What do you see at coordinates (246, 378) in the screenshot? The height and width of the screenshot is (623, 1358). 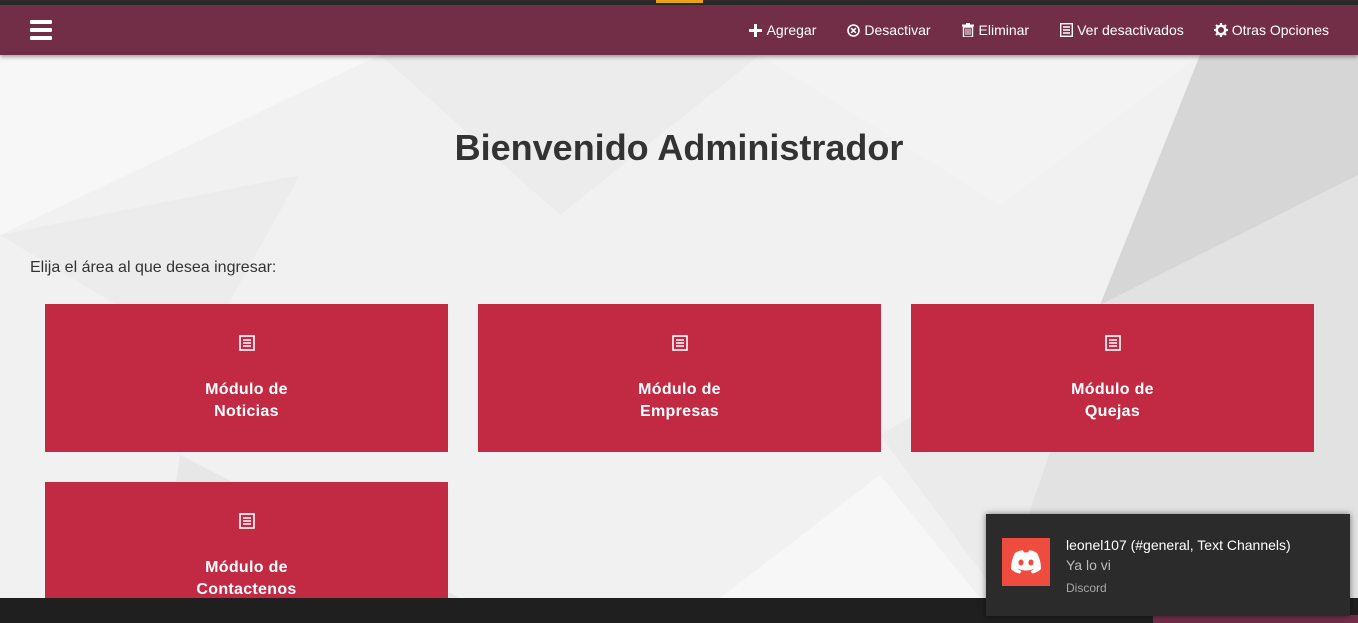 I see `module-card-noticias: Módulo de Noticias` at bounding box center [246, 378].